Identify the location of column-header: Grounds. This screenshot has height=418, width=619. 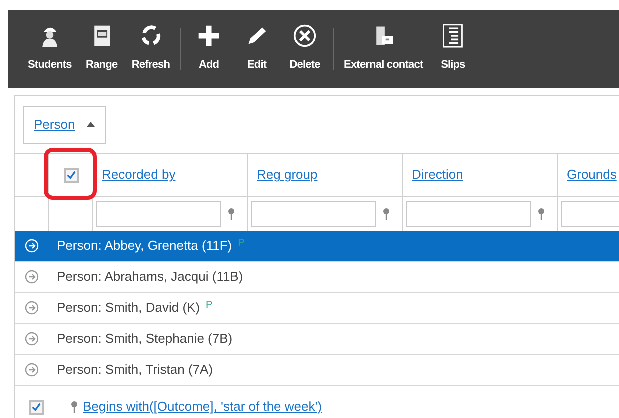
(592, 175).